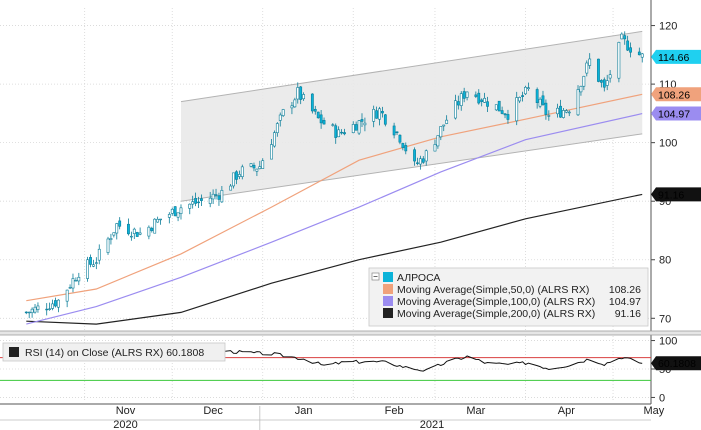  Describe the element at coordinates (14, 352) in the screenshot. I see `rsi-legend-swatch` at that location.